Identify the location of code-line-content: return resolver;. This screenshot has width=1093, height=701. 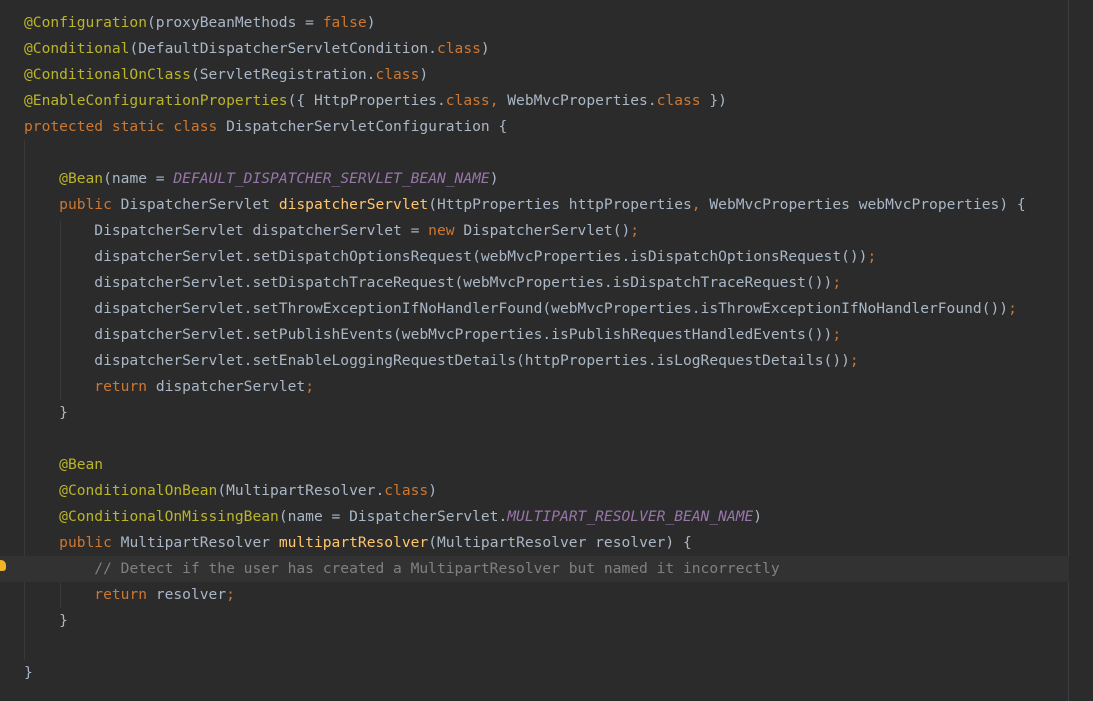
(129, 594).